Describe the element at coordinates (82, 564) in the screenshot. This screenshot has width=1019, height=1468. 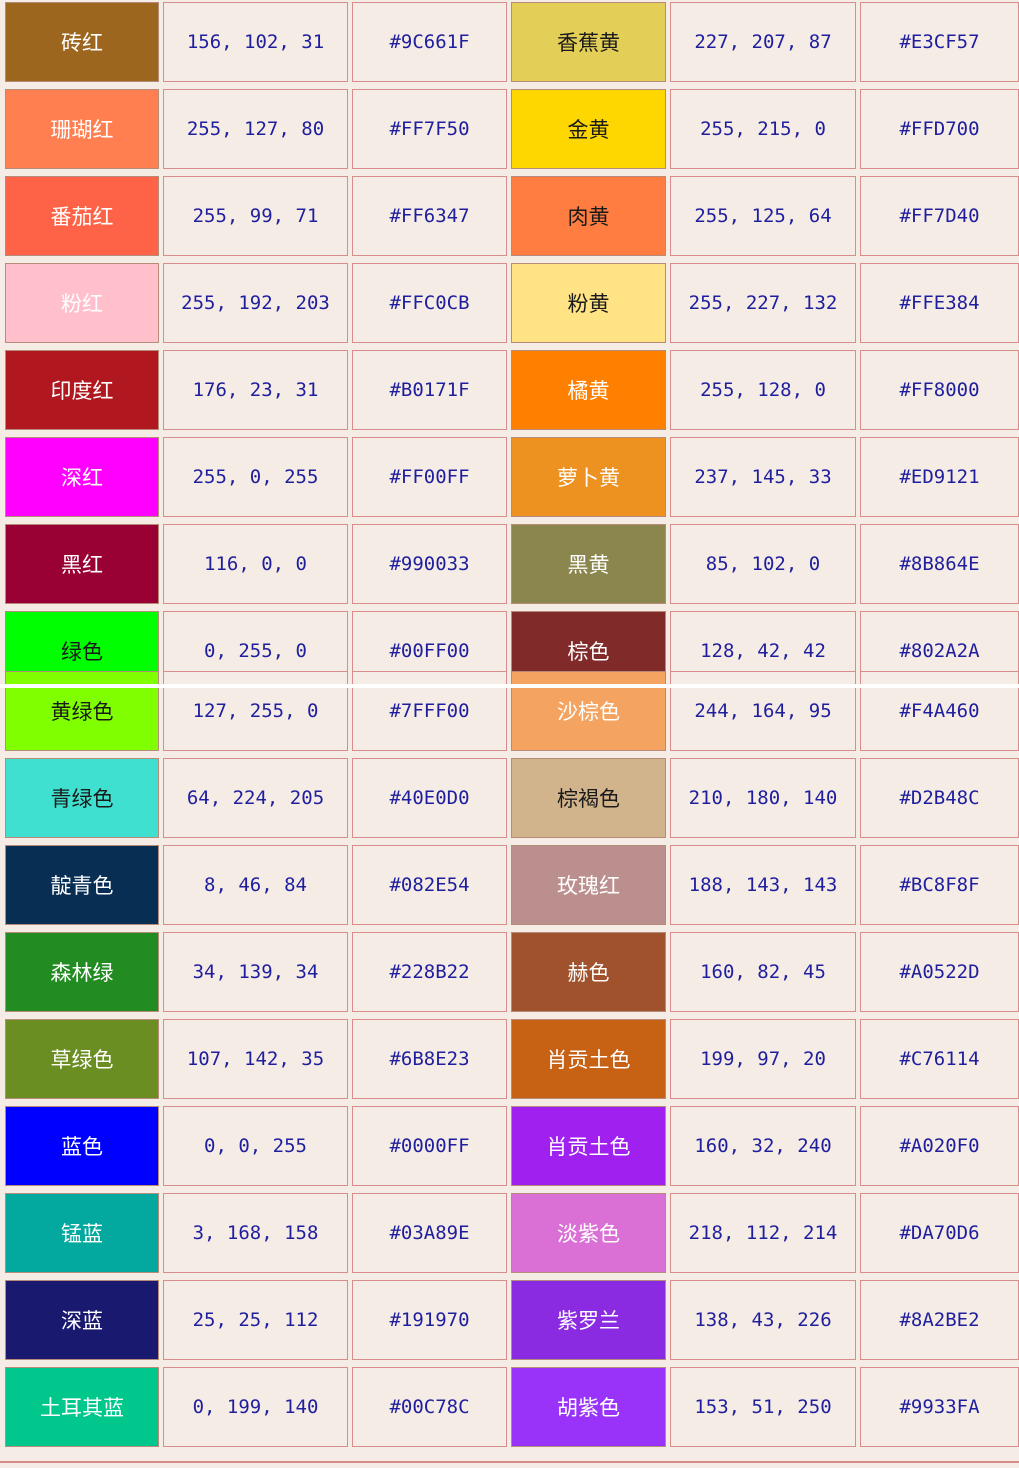
I see `color-swatch-name: 黑红` at that location.